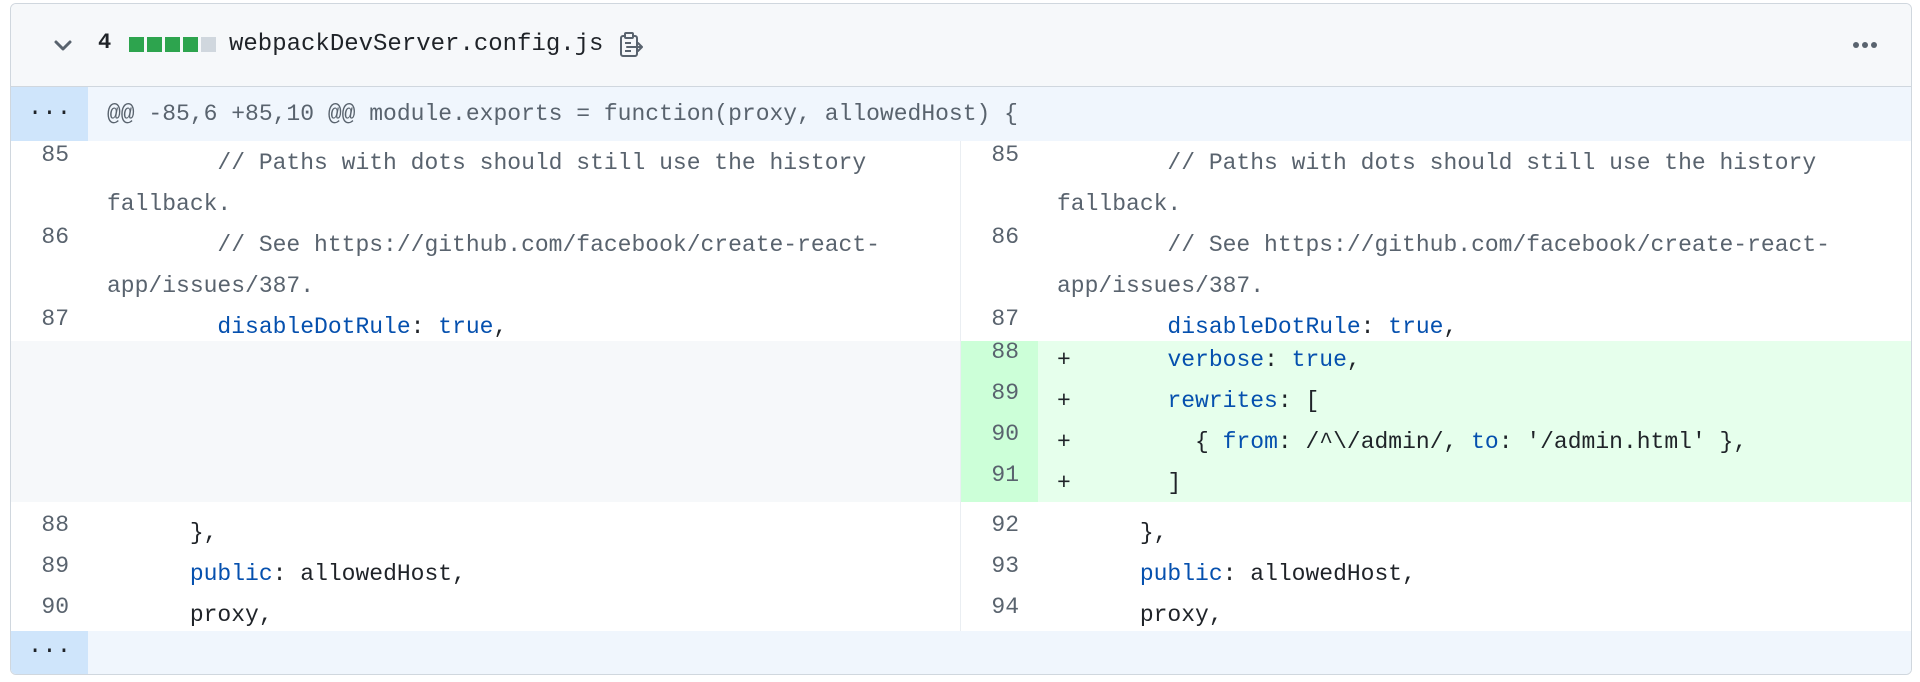 This screenshot has width=1920, height=682. I want to click on line-number: 93, so click(990, 566).